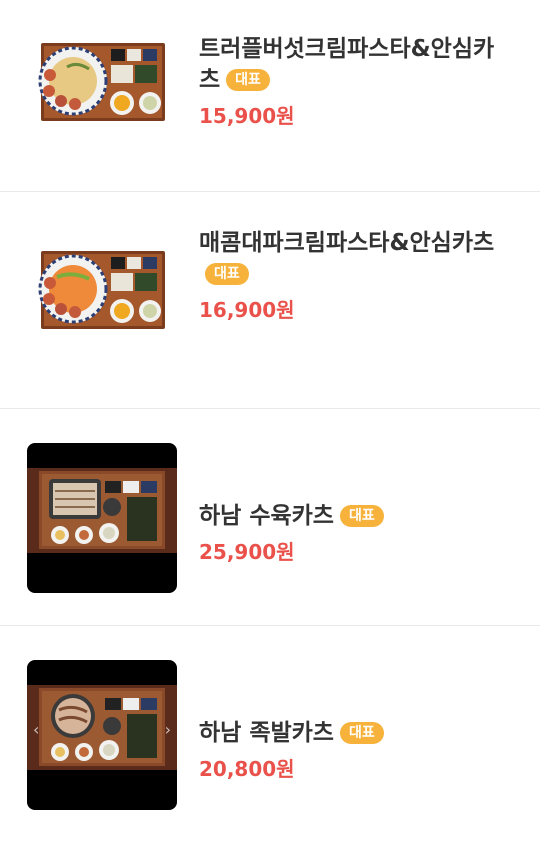 This screenshot has height=841, width=540. What do you see at coordinates (168, 729) in the screenshot?
I see `carousel-next-icon: ›` at bounding box center [168, 729].